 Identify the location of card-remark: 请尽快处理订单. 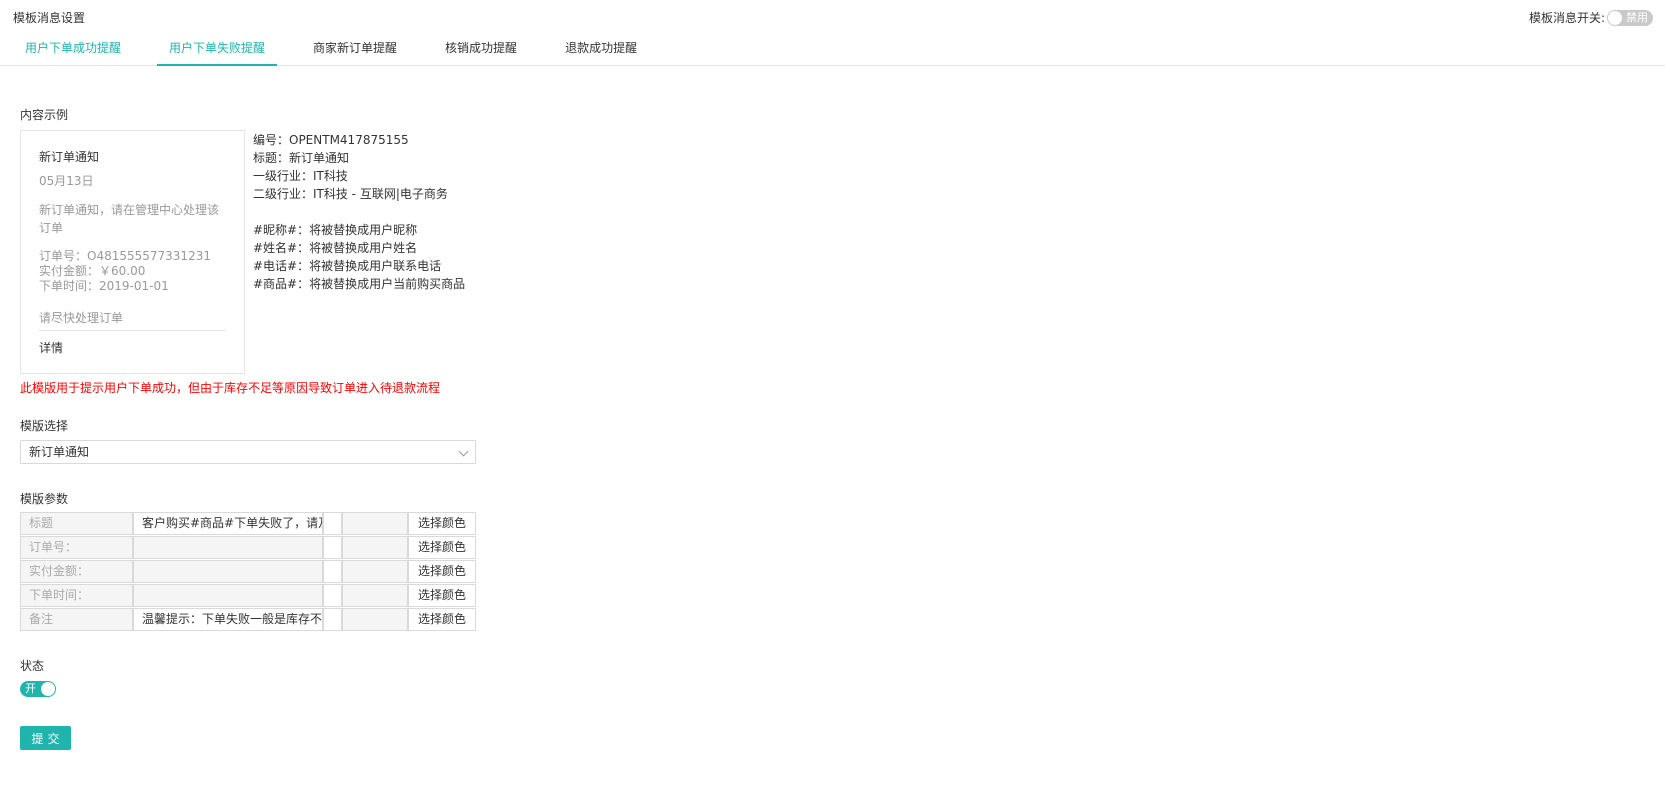
(81, 318).